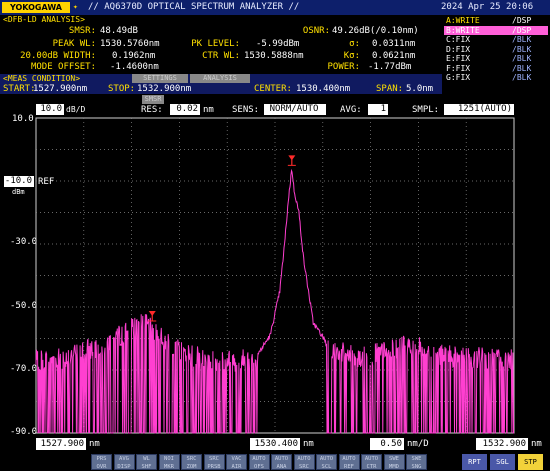 The height and width of the screenshot is (471, 550). I want to click on footer-start-box: 1527.900, so click(61, 444).